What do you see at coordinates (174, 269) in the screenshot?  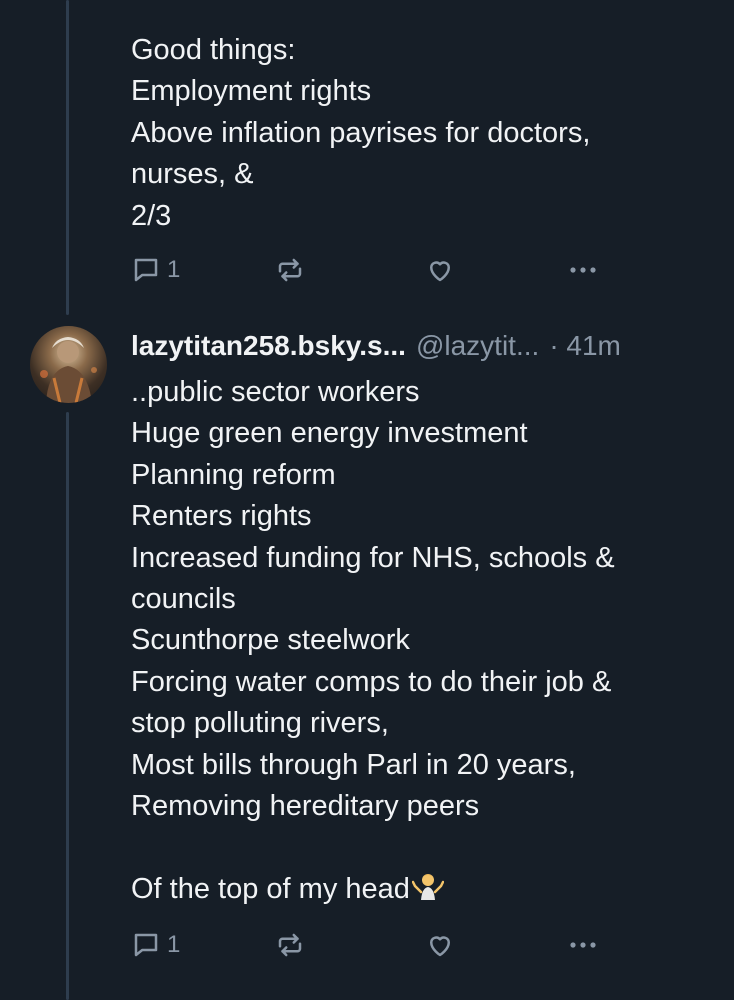 I see `post-1-reply-count: 1` at bounding box center [174, 269].